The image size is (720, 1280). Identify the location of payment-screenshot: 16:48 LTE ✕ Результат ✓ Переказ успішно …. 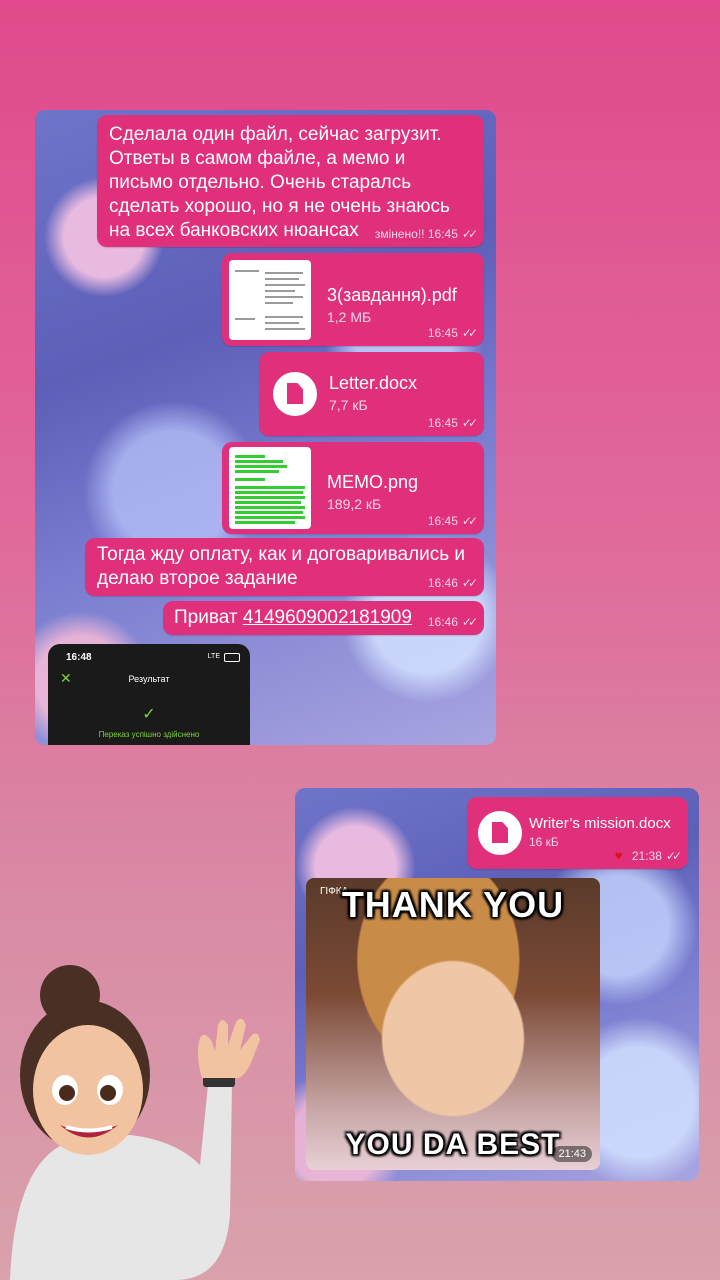
(149, 694).